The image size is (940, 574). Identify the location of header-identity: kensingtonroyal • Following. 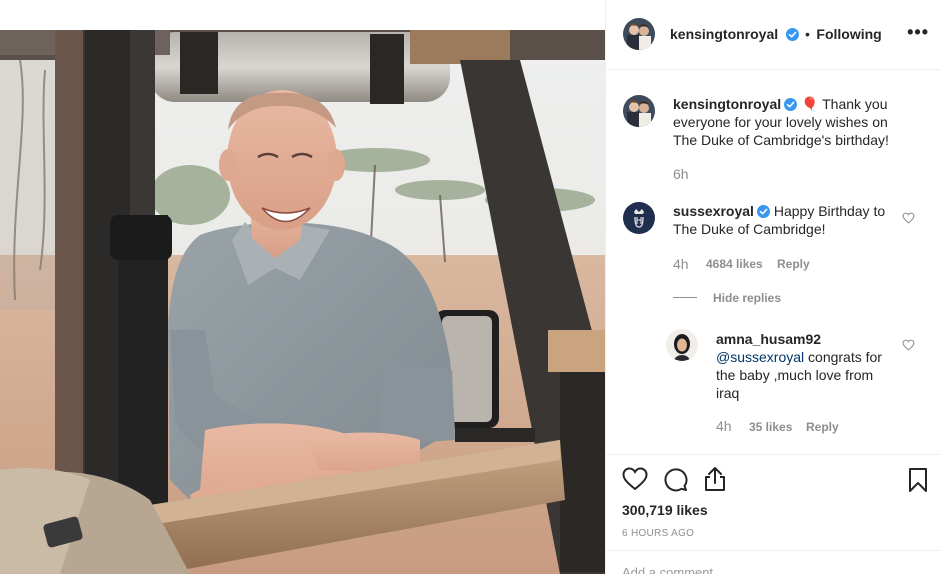
(776, 34).